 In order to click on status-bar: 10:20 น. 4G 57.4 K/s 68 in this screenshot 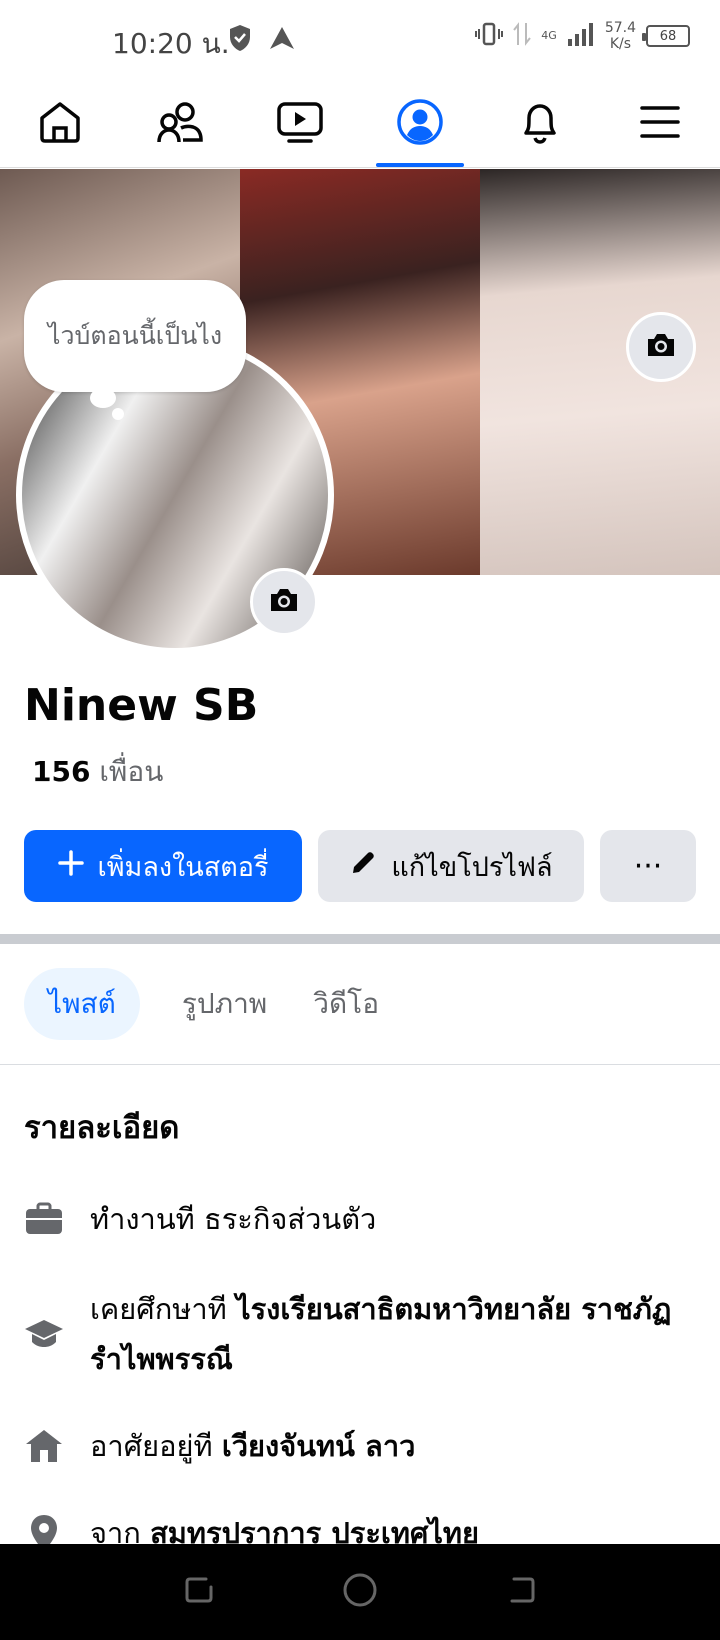, I will do `click(360, 40)`.